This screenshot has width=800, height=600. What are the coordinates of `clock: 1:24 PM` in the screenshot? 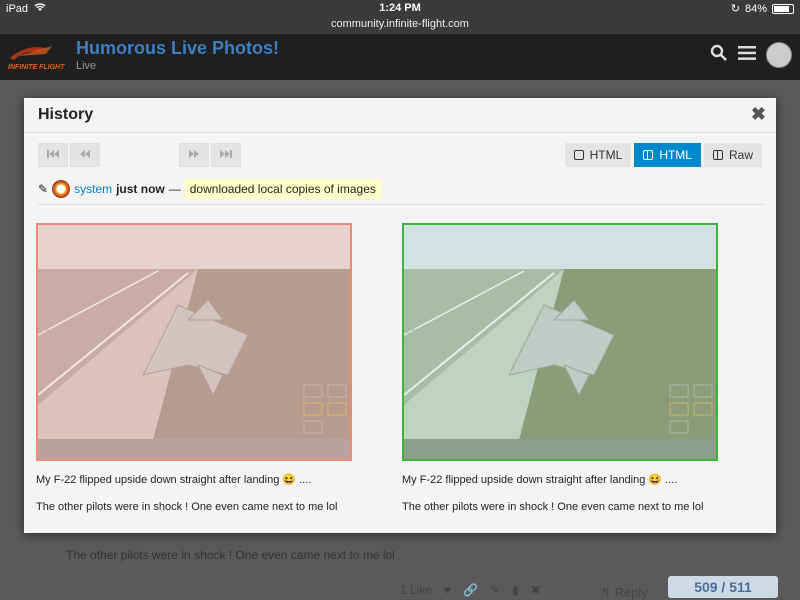 It's located at (400, 8).